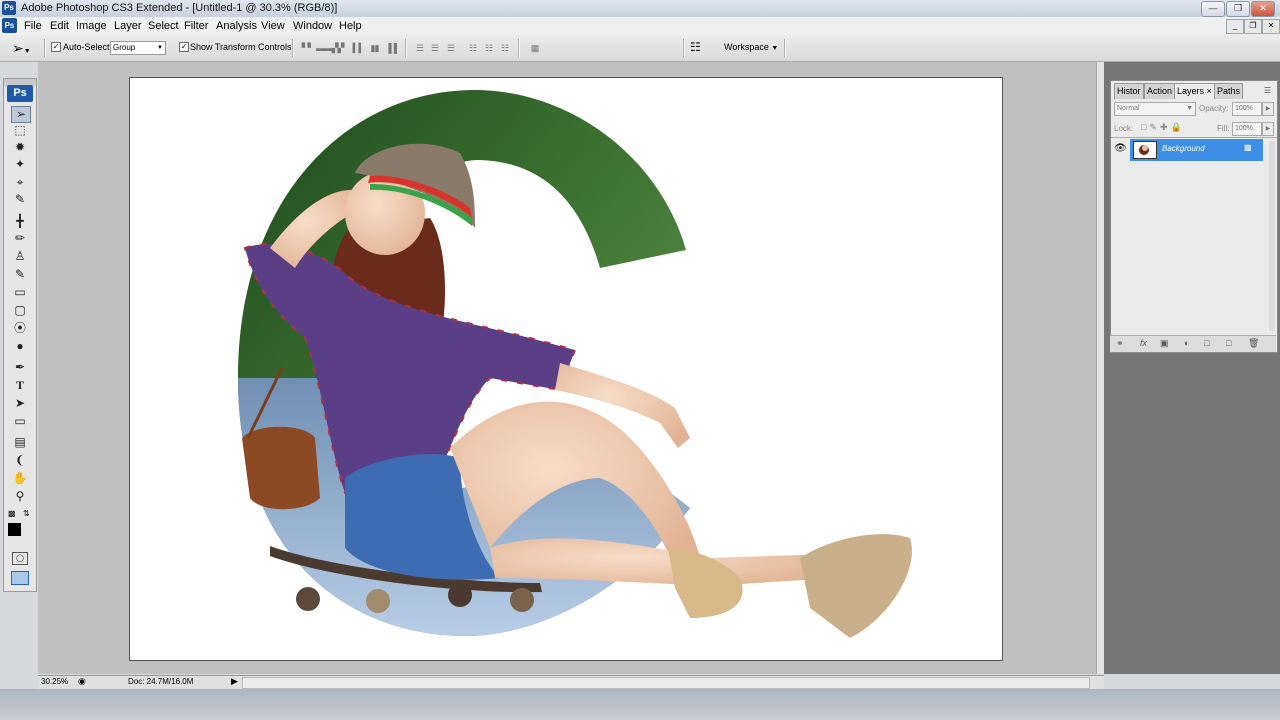 This screenshot has height=720, width=1280. Describe the element at coordinates (1272, 236) in the screenshot. I see `panel-scrollbar` at that location.